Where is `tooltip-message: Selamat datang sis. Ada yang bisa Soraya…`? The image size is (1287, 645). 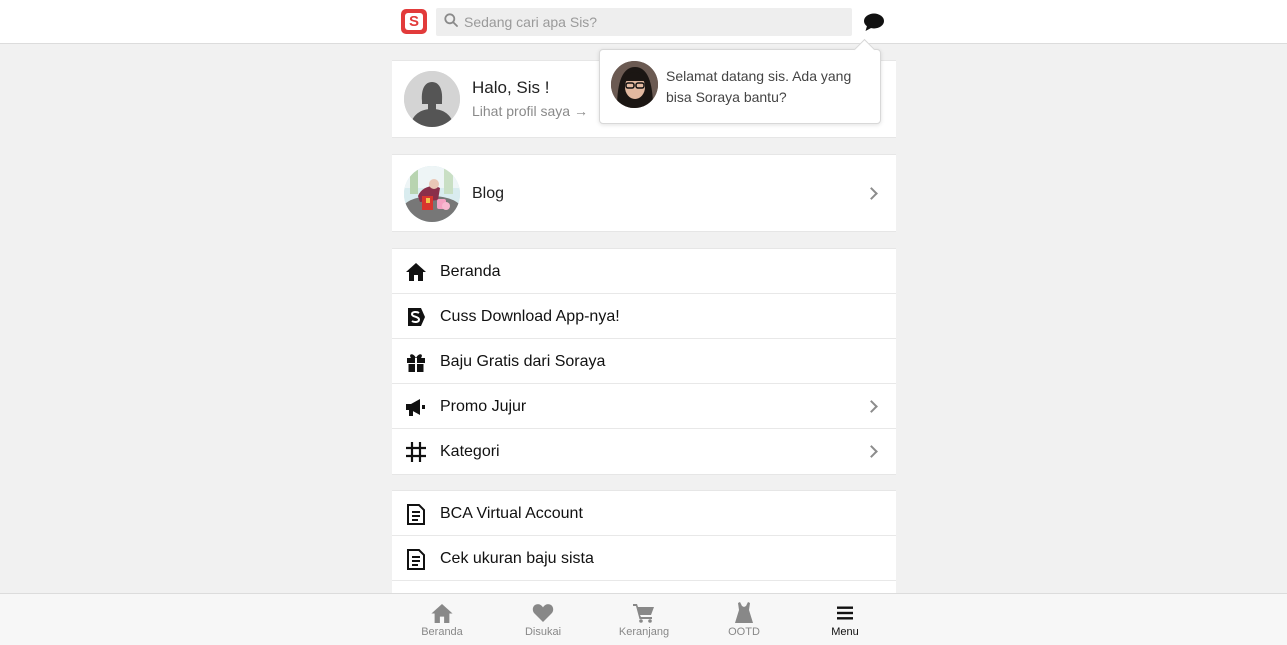
tooltip-message: Selamat datang sis. Ada yang bisa Soraya… is located at coordinates (759, 86).